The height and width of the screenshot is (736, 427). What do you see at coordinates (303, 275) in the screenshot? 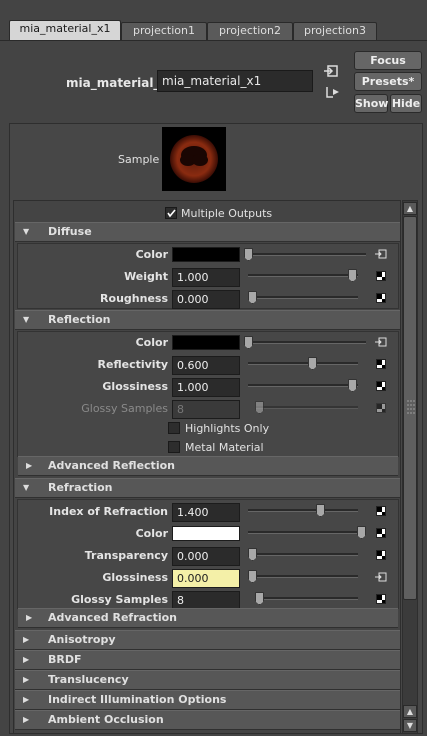
I see `diffuse-weight-slider` at bounding box center [303, 275].